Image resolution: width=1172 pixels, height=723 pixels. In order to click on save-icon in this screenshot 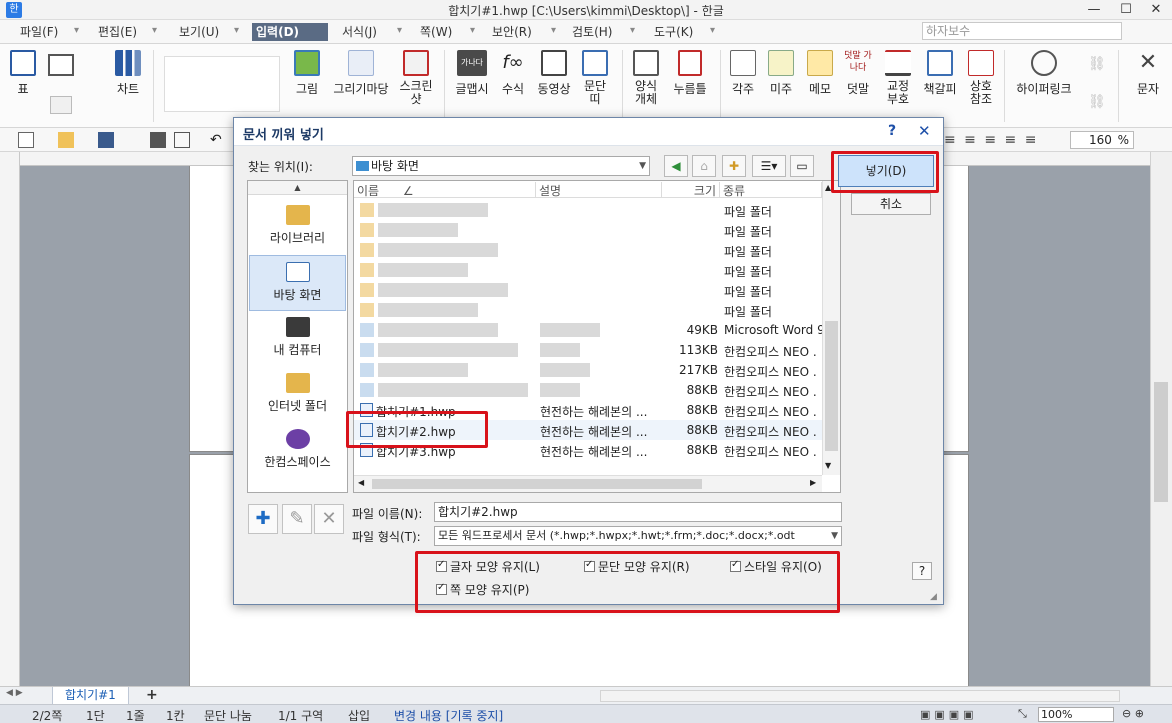, I will do `click(106, 140)`.